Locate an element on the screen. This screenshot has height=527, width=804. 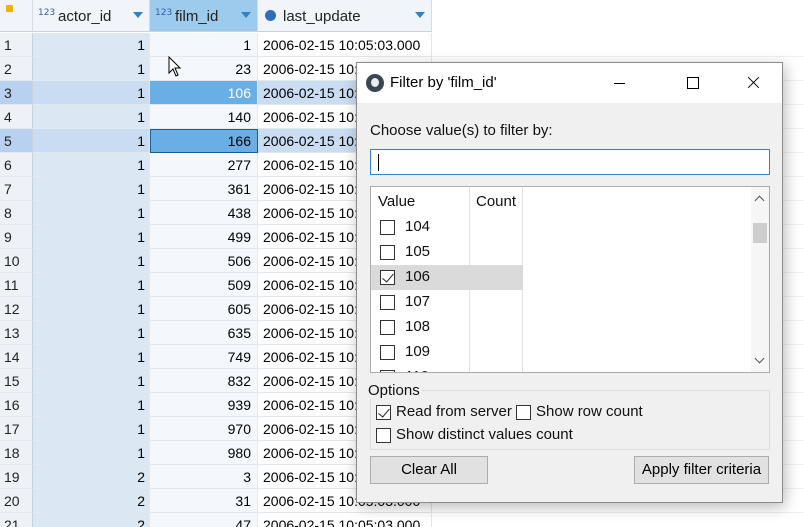
row-number: 3 is located at coordinates (16, 93).